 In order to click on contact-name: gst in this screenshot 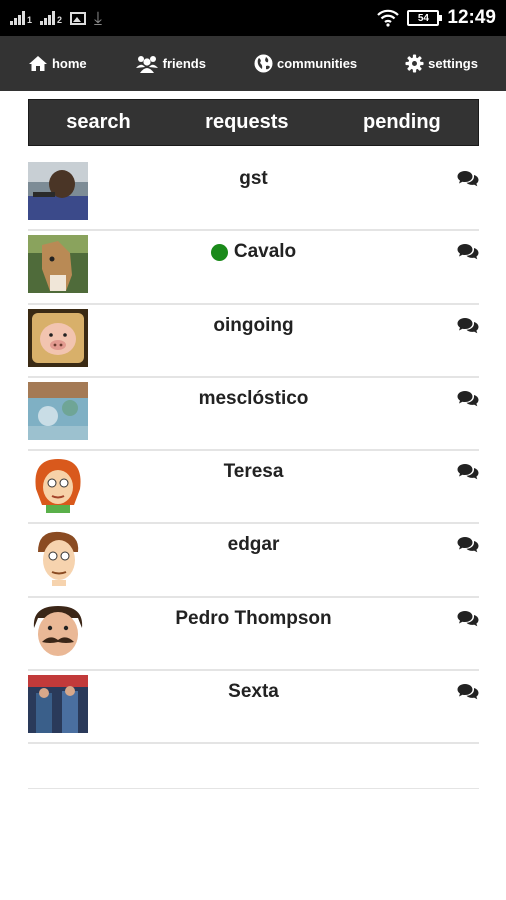, I will do `click(253, 178)`.